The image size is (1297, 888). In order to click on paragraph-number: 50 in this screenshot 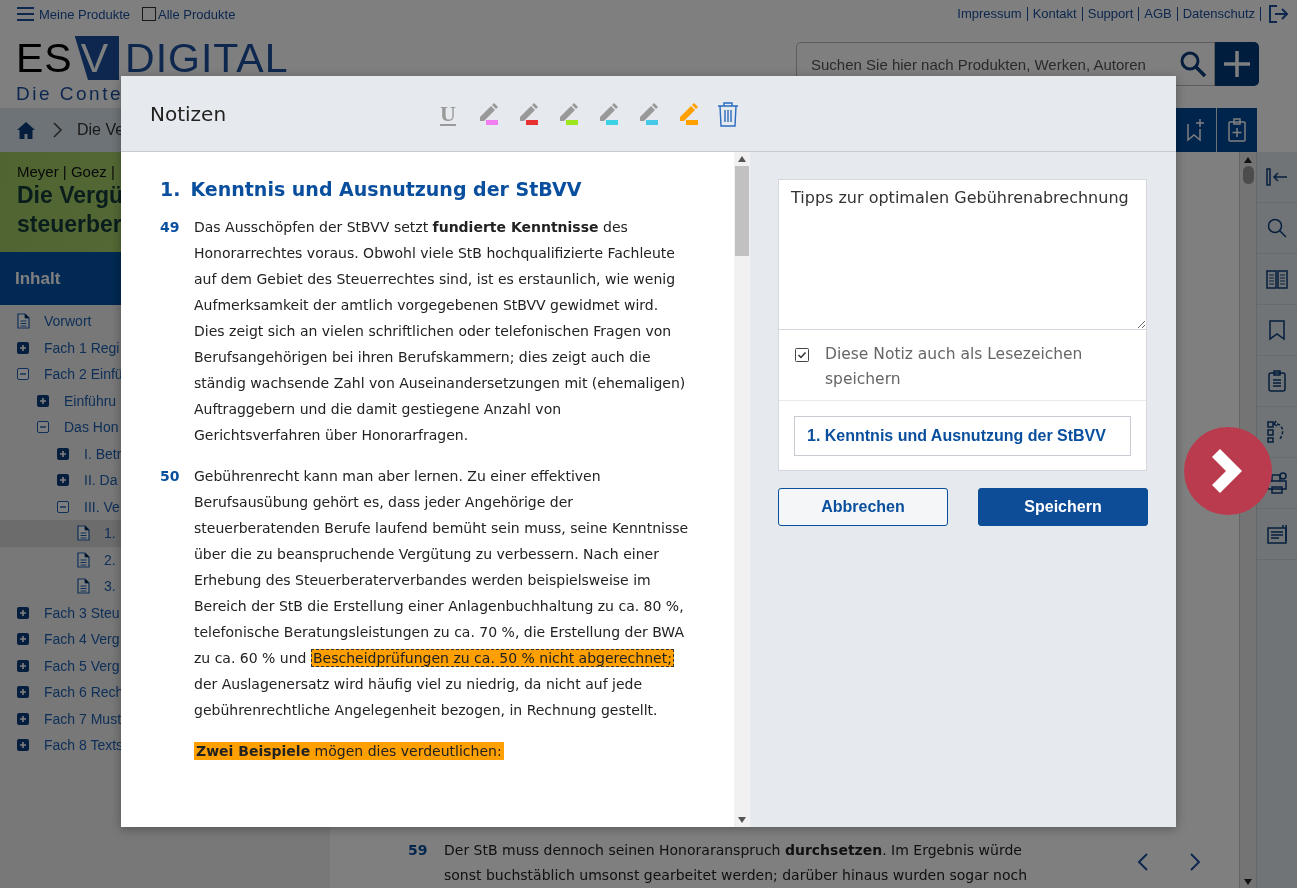, I will do `click(170, 476)`.